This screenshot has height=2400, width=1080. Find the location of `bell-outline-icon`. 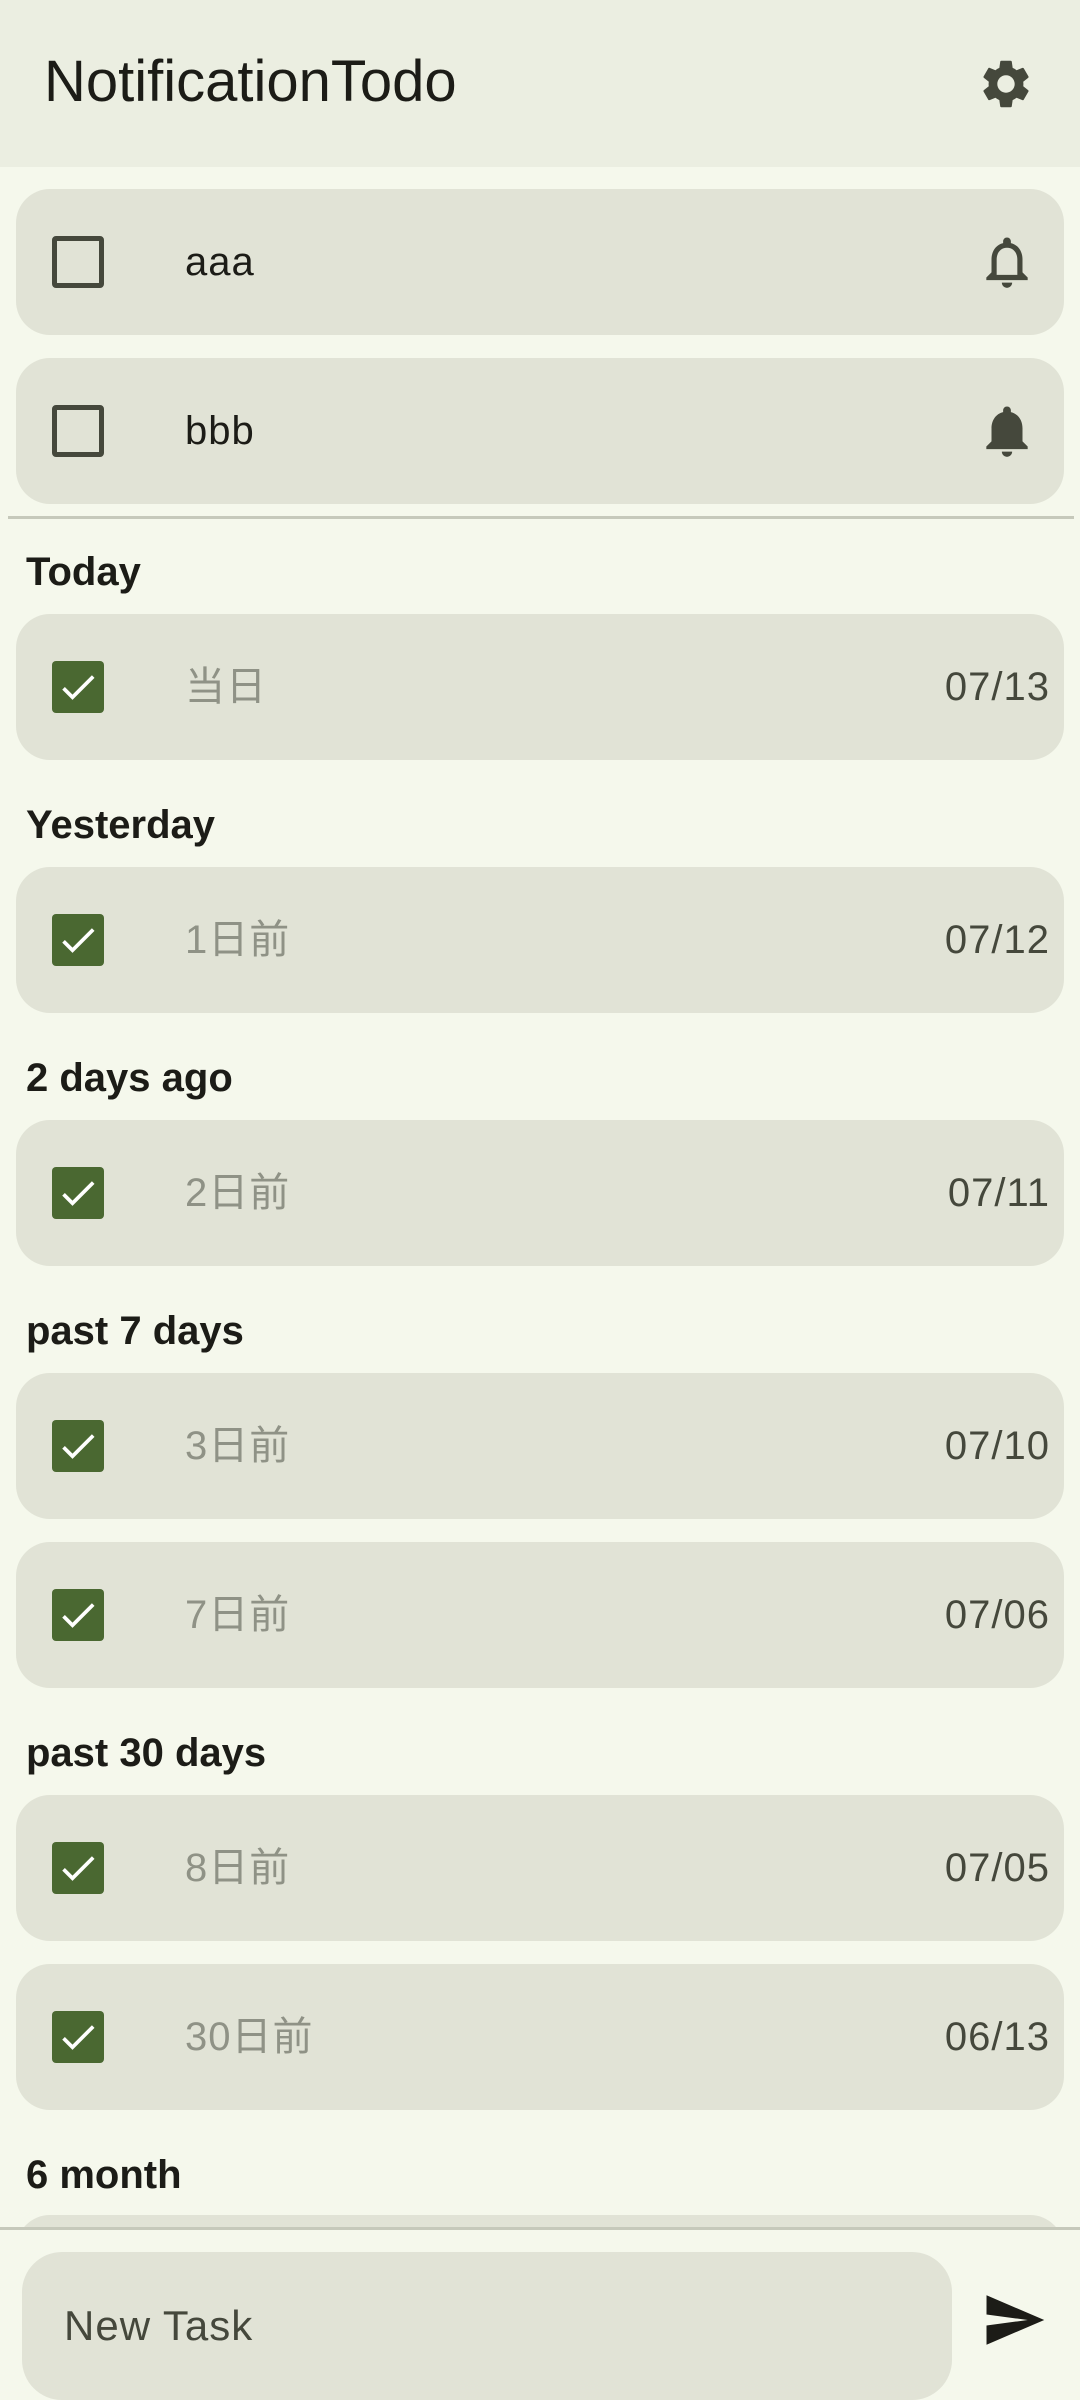

bell-outline-icon is located at coordinates (1007, 262).